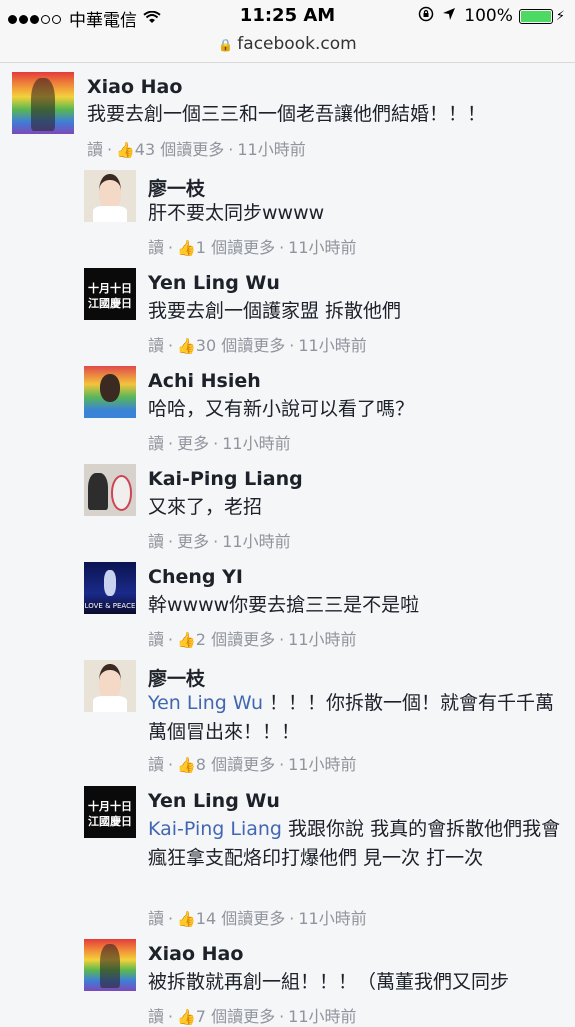 The height and width of the screenshot is (1027, 575). I want to click on commenter-name: Cheng YI, so click(195, 577).